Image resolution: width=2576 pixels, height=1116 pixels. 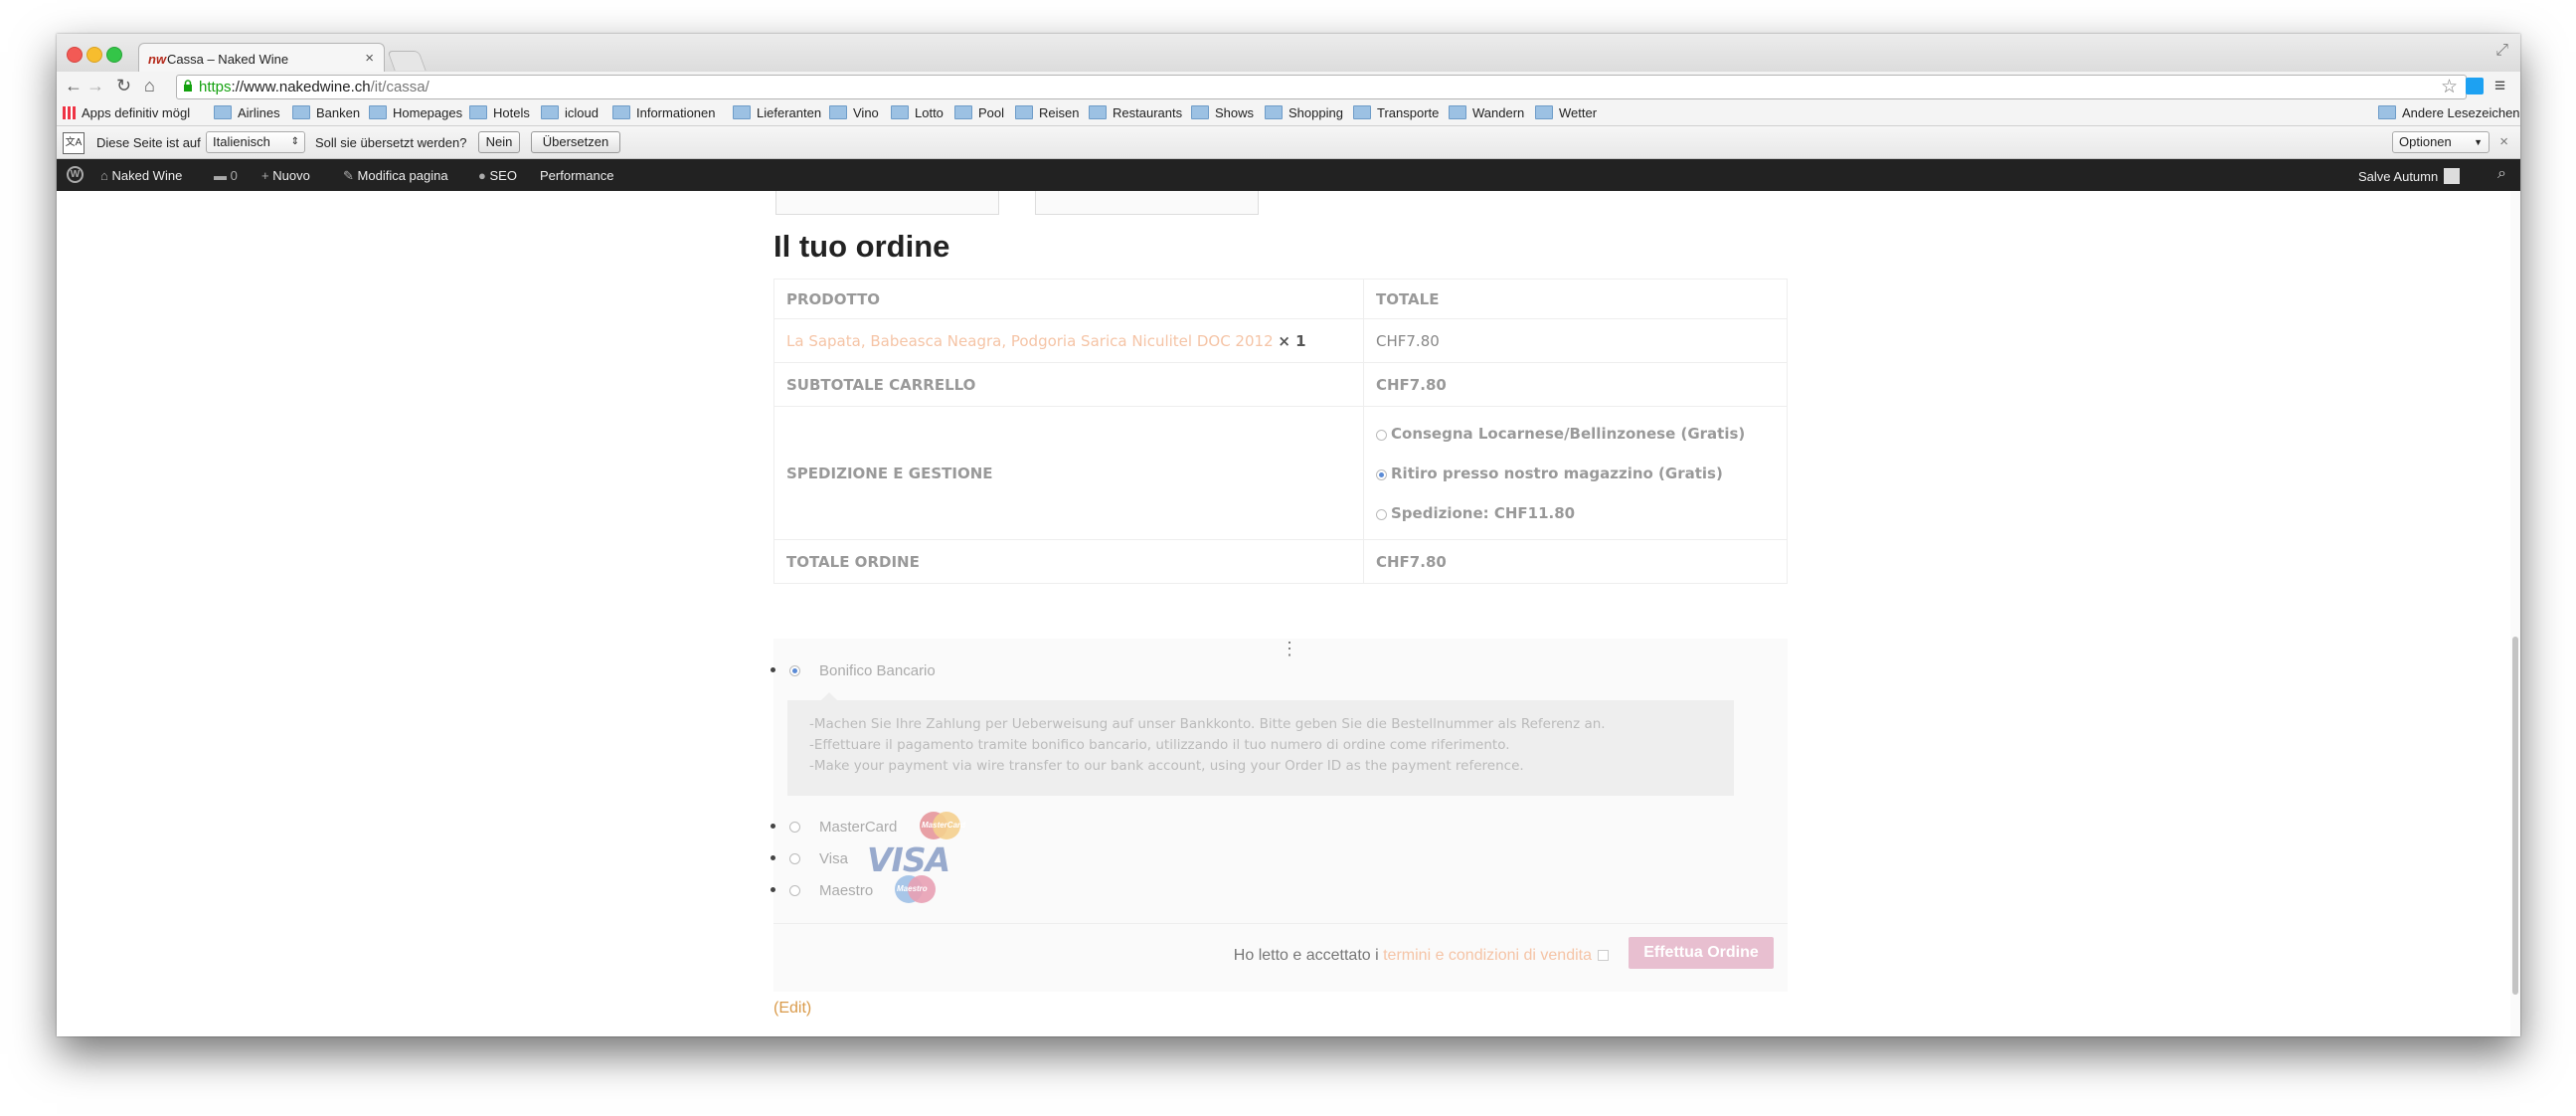 What do you see at coordinates (908, 859) in the screenshot?
I see `visa-logo-icon: VISA` at bounding box center [908, 859].